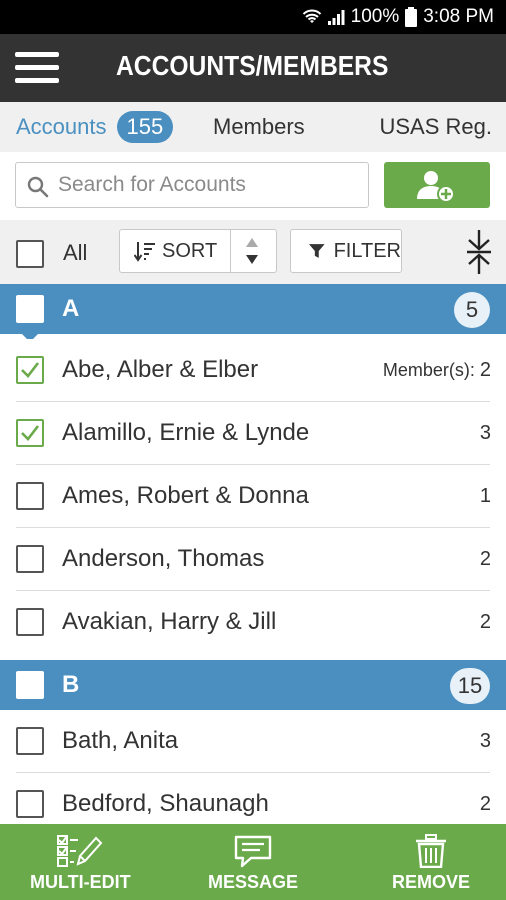 This screenshot has width=506, height=900. I want to click on hamburger-icon, so click(37, 68).